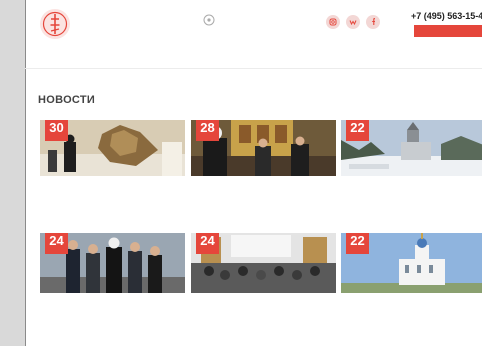 This screenshot has width=482, height=346. Describe the element at coordinates (353, 22) in the screenshot. I see `vk-icon` at that location.